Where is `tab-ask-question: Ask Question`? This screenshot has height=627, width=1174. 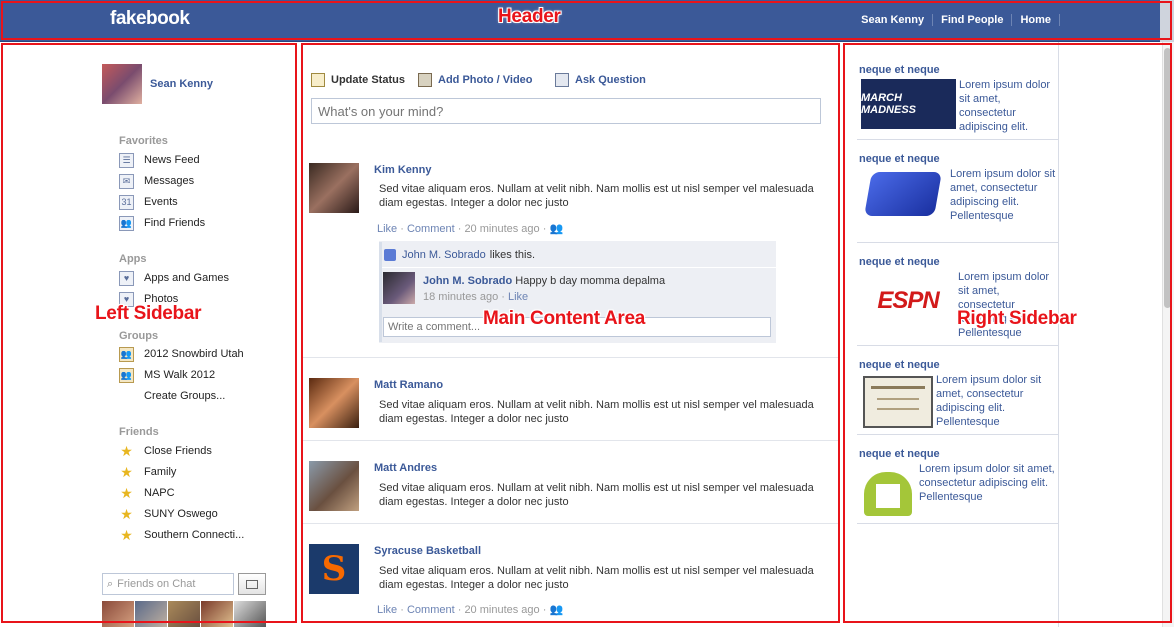
tab-ask-question: Ask Question is located at coordinates (600, 80).